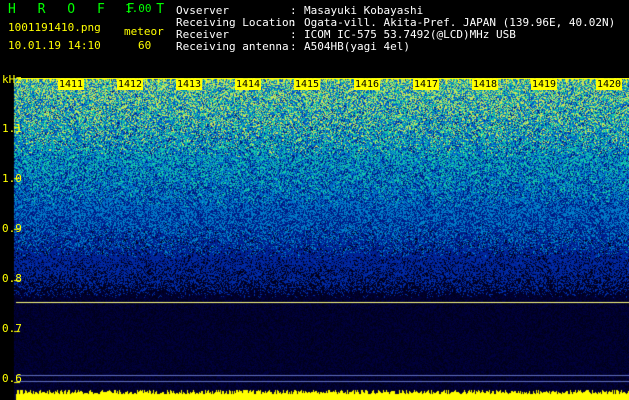 The width and height of the screenshot is (629, 400). What do you see at coordinates (248, 84) in the screenshot?
I see `x-tick-label: 1414` at bounding box center [248, 84].